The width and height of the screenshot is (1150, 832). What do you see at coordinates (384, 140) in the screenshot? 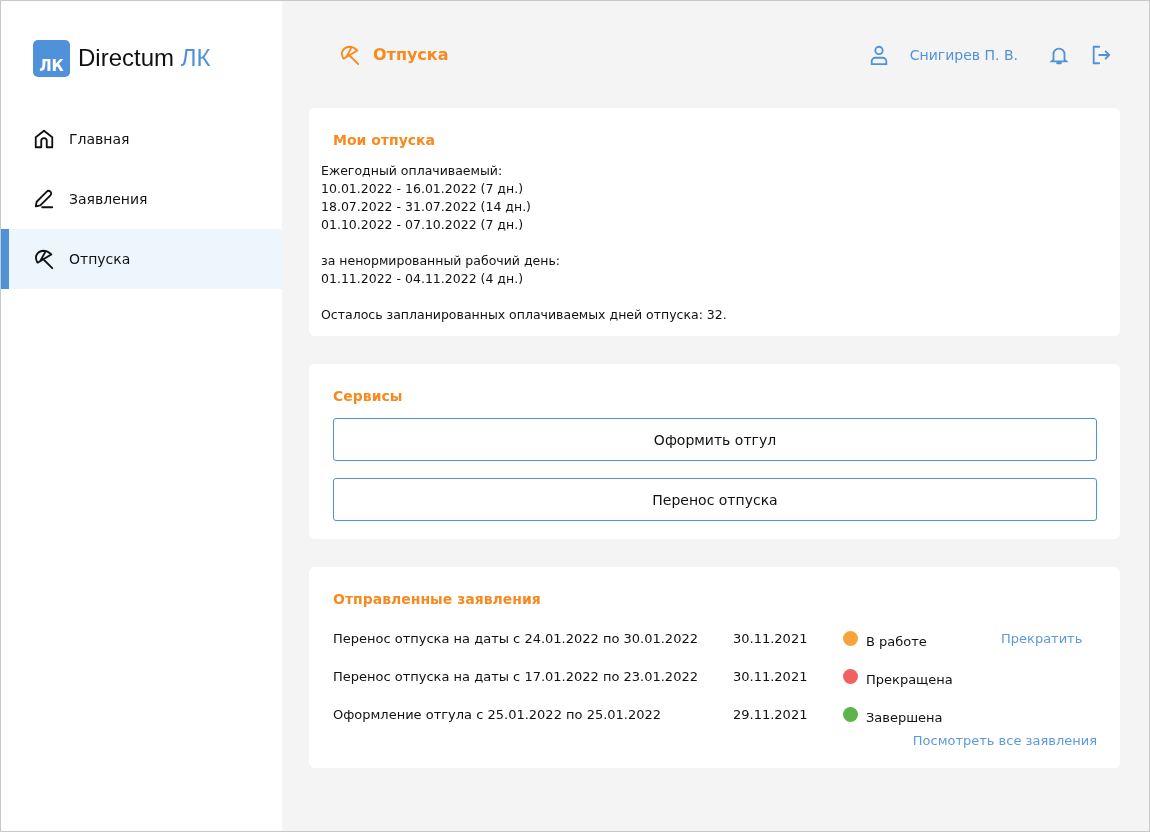
I see `card-title: Мои отпуска` at bounding box center [384, 140].